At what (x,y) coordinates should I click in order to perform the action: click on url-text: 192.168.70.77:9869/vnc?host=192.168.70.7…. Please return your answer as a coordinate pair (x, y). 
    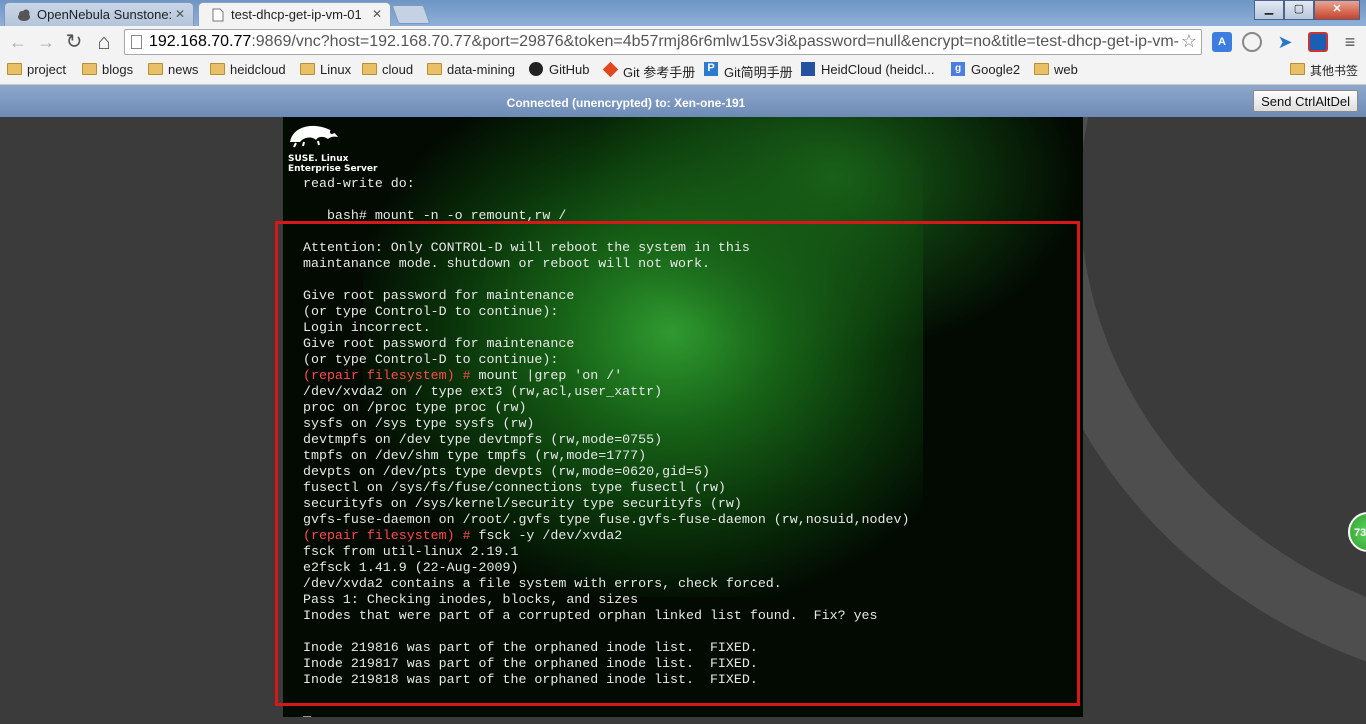
    Looking at the image, I should click on (664, 42).